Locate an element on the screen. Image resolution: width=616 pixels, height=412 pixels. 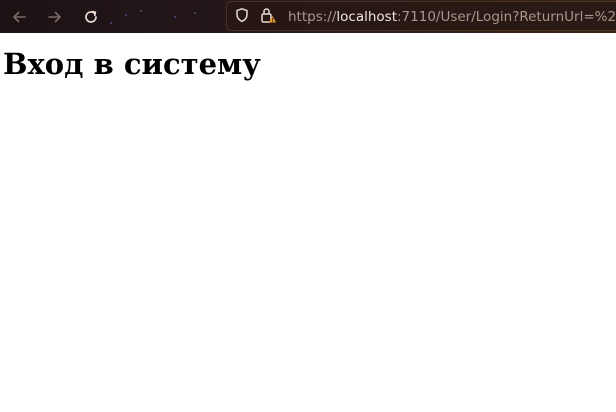
url-path: :7110/User/Login?ReturnUrl=%2F is located at coordinates (506, 17).